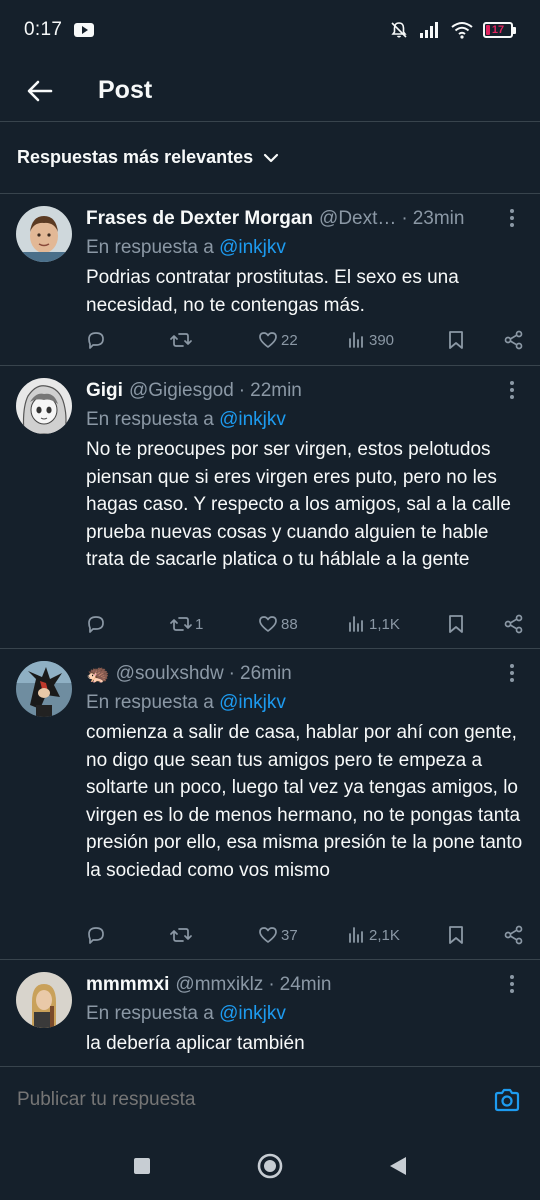 The width and height of the screenshot is (540, 1200). Describe the element at coordinates (43, 29) in the screenshot. I see `status-time: 0:17` at that location.